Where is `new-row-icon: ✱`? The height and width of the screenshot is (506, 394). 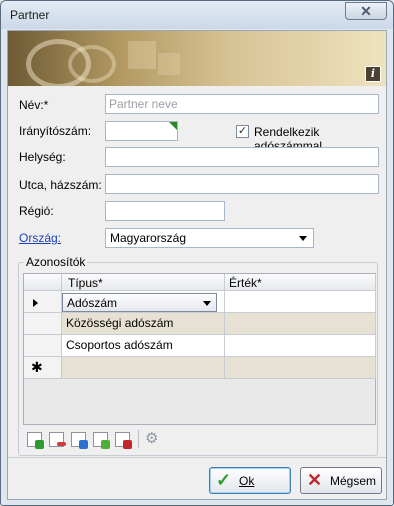 new-row-icon: ✱ is located at coordinates (37, 367).